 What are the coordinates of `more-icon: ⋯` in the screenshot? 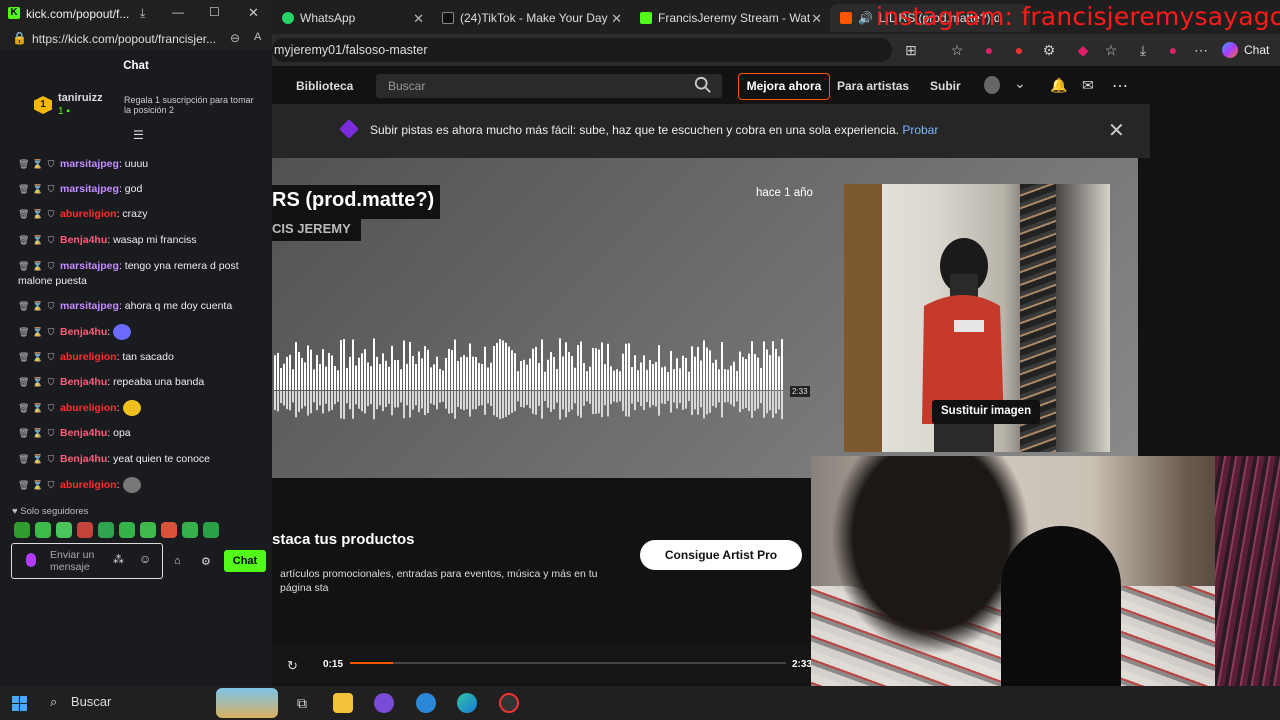 It's located at (1201, 50).